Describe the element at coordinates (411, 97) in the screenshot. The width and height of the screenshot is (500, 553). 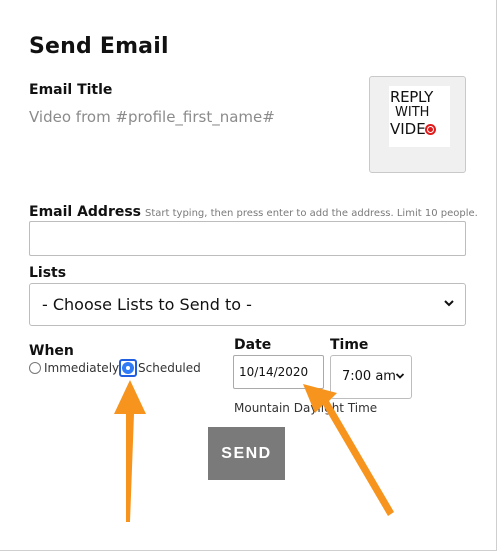
I see `logo-line-1: REPLY` at that location.